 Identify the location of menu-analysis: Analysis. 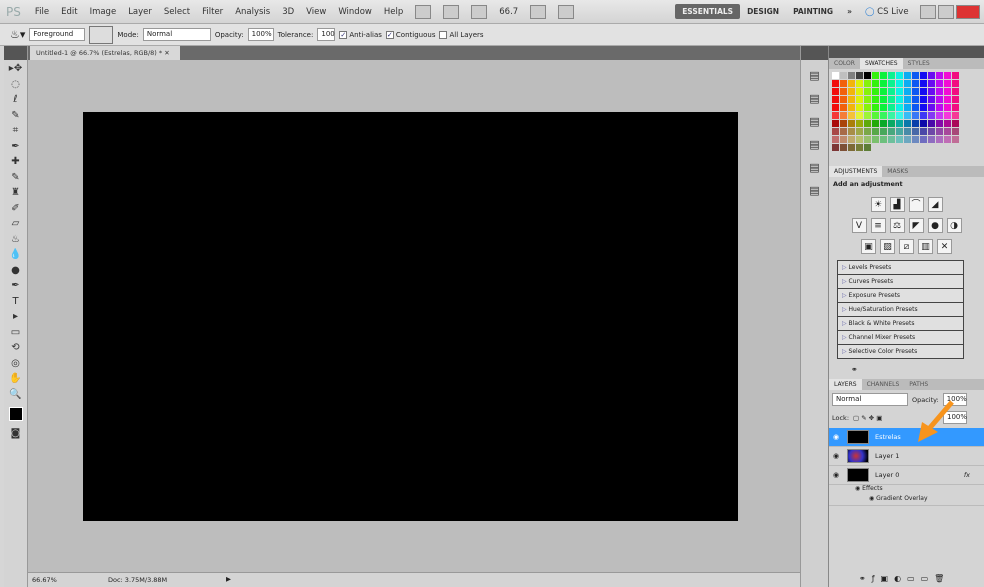
(252, 12).